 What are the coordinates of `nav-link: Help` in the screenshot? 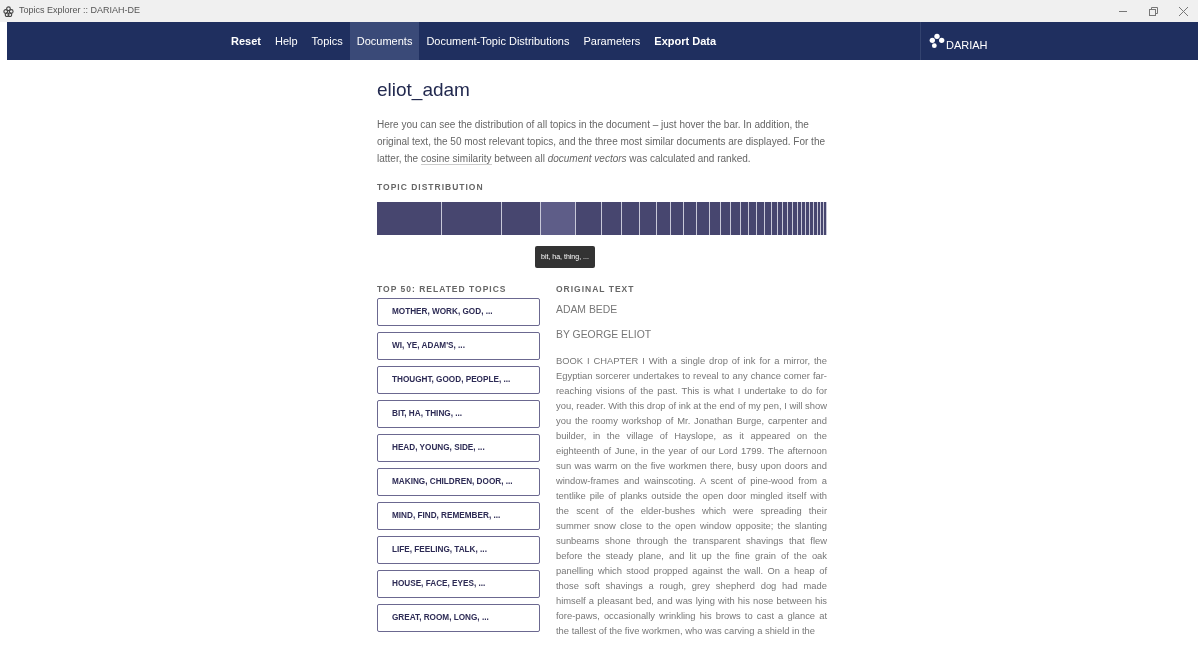 It's located at (286, 41).